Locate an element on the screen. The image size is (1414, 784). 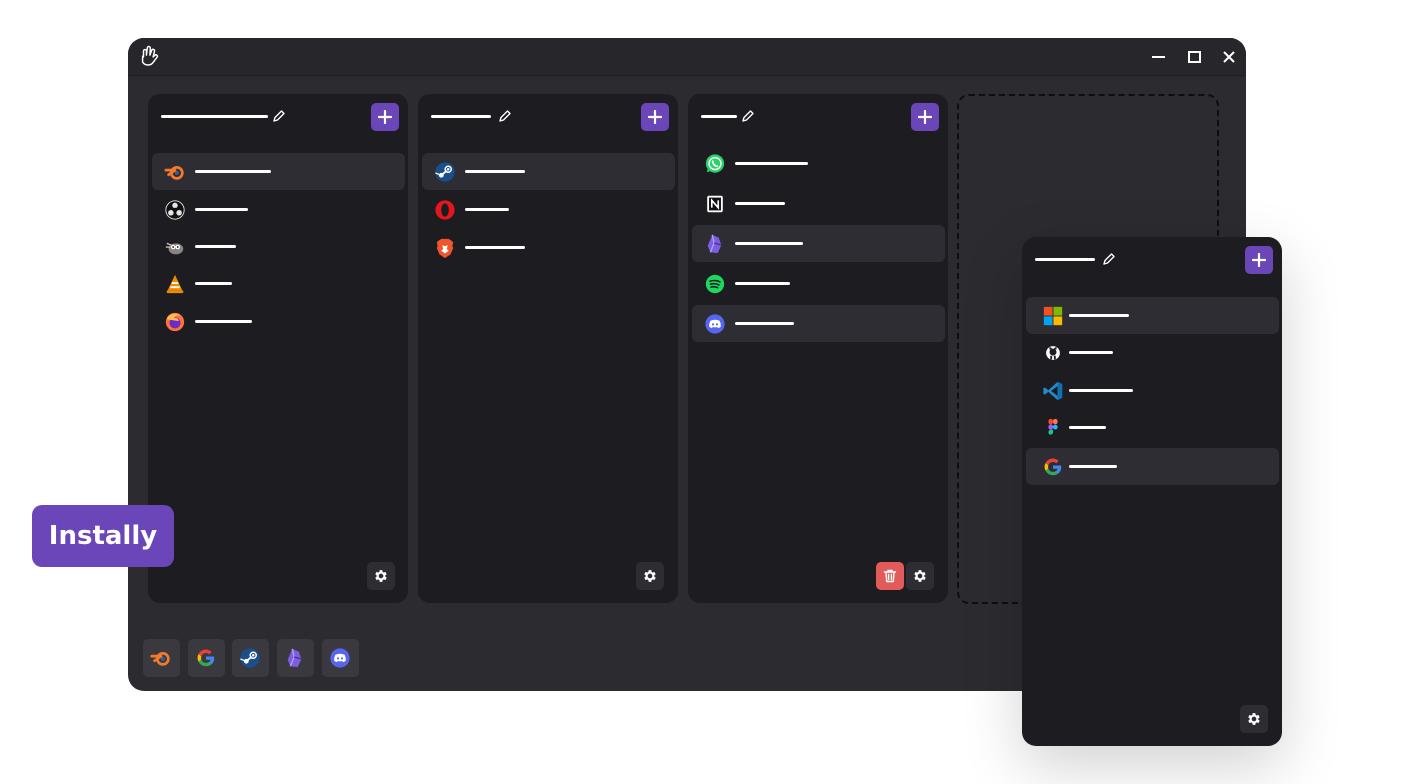
delete-column-button is located at coordinates (890, 576).